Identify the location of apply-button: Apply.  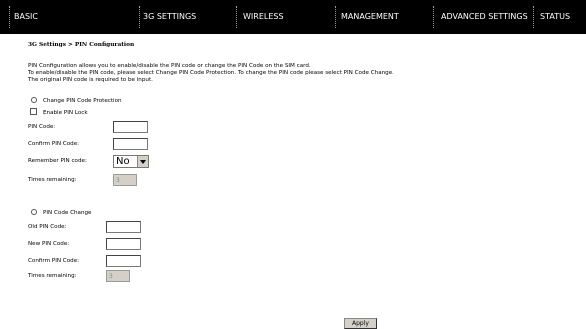
(360, 323).